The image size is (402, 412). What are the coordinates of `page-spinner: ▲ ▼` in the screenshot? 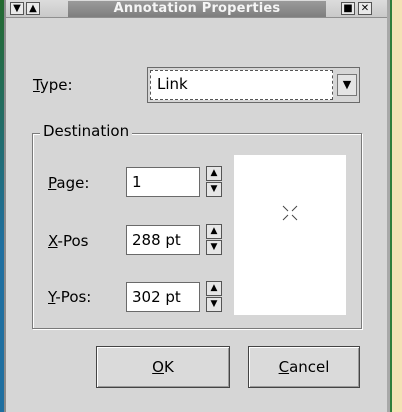 It's located at (214, 182).